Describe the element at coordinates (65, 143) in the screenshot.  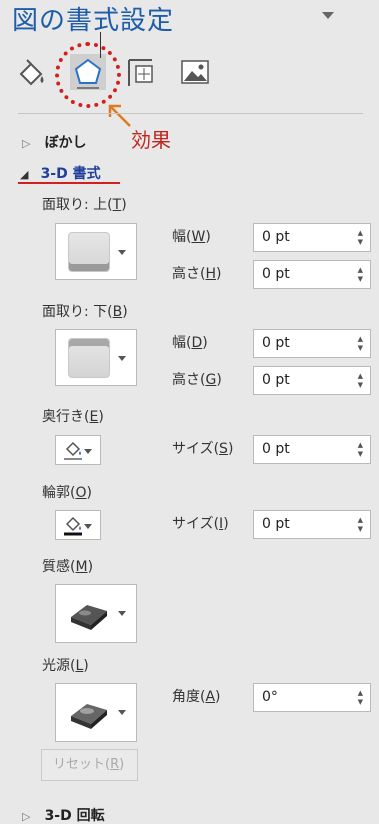
I see `section-blur-title: ぼかし` at that location.